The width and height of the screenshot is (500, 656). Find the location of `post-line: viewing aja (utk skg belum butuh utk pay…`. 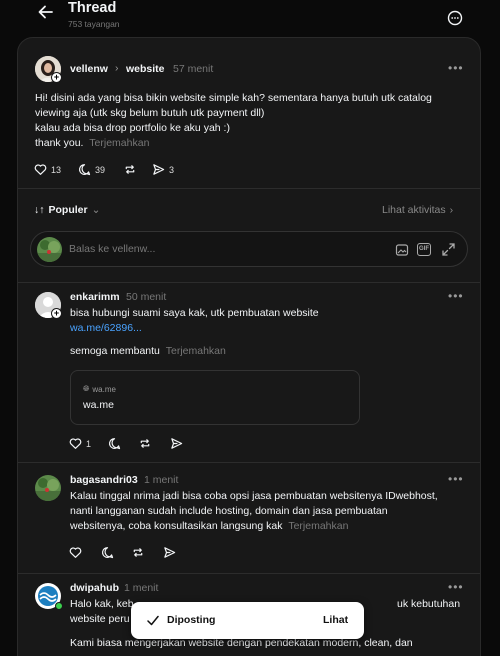

post-line: viewing aja (utk skg belum butuh utk pay… is located at coordinates (150, 113).